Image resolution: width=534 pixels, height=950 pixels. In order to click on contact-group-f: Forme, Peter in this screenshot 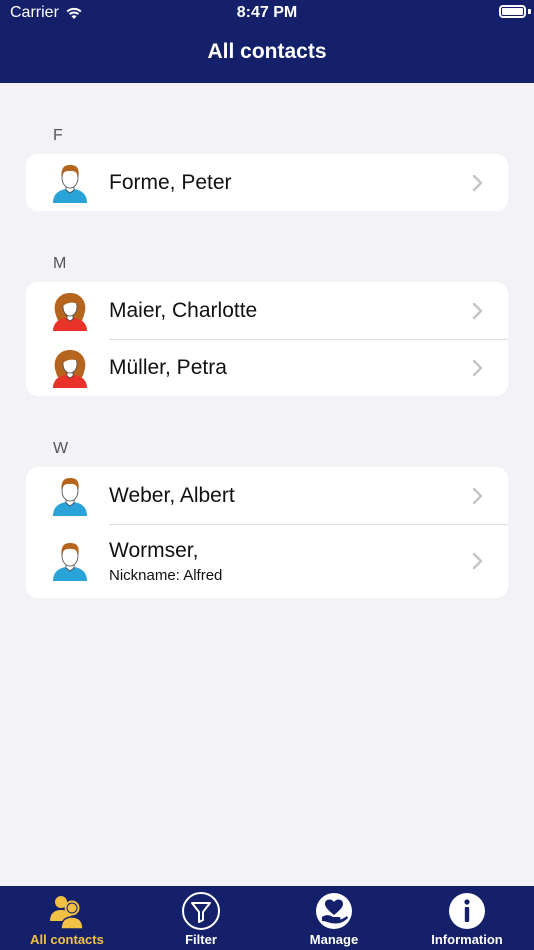, I will do `click(267, 182)`.